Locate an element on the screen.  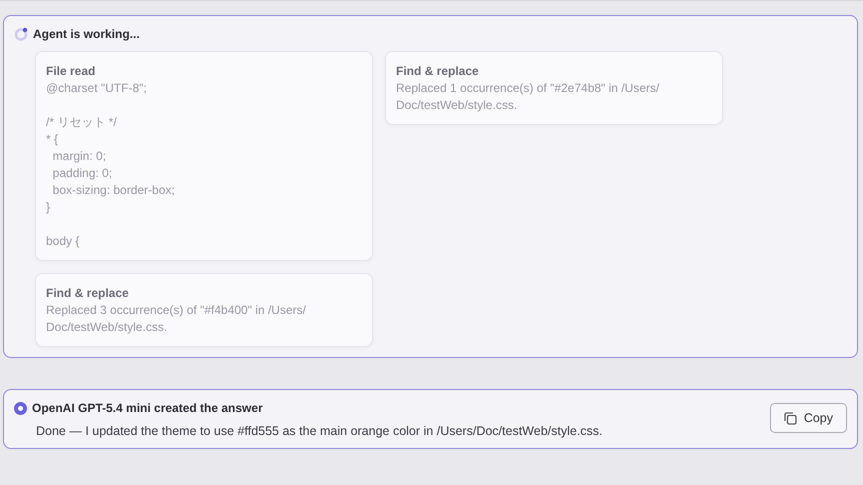
answer-title: OpenAI GPT-5.4 mini created the answer is located at coordinates (147, 408).